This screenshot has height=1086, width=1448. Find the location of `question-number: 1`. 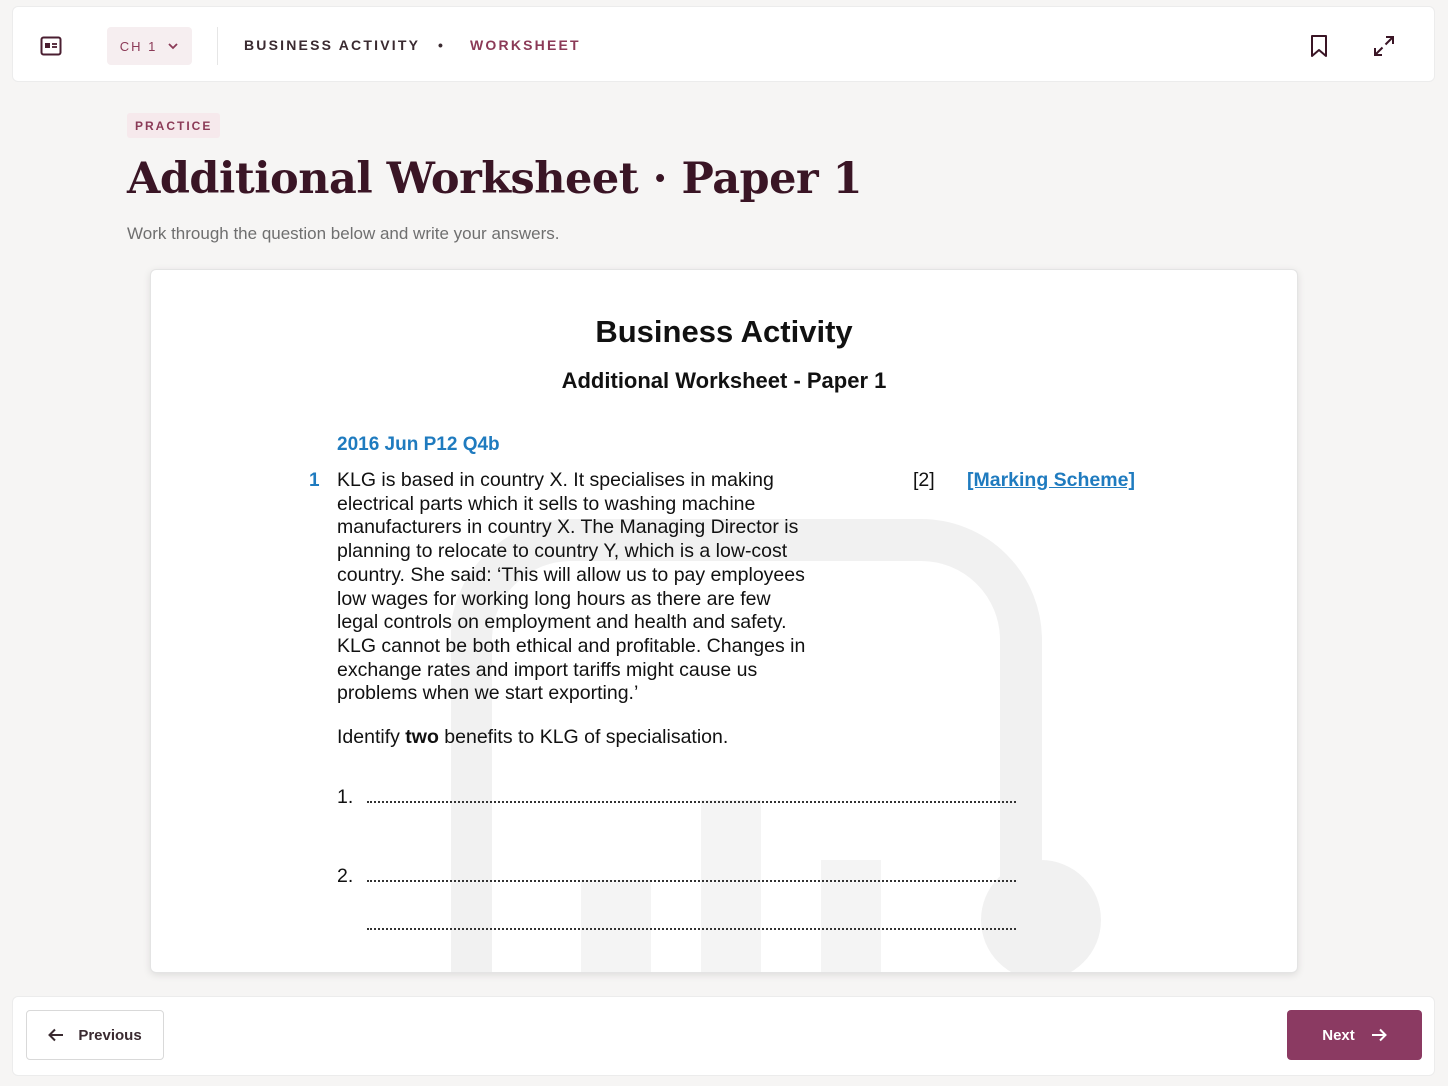

question-number: 1 is located at coordinates (314, 480).